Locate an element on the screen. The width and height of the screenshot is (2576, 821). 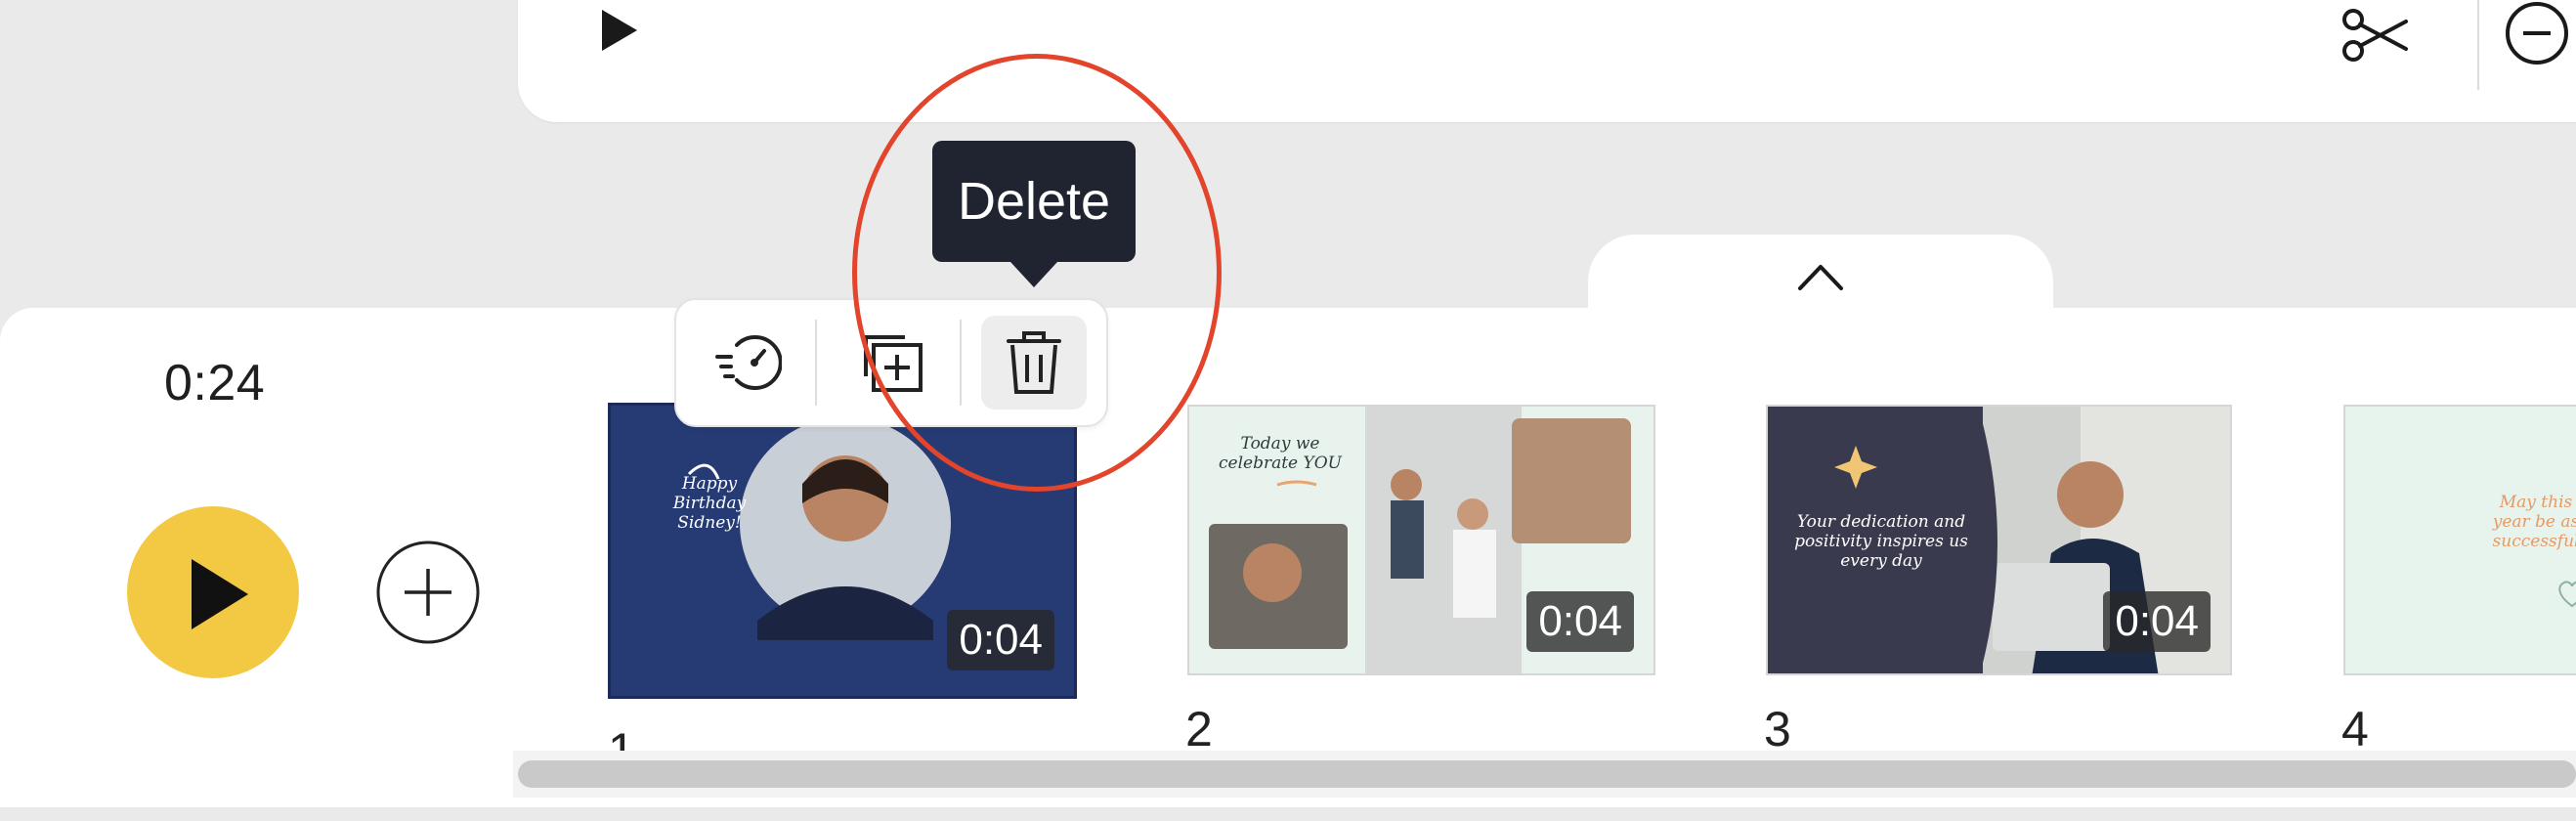
scene-number: 3 is located at coordinates (1778, 727).